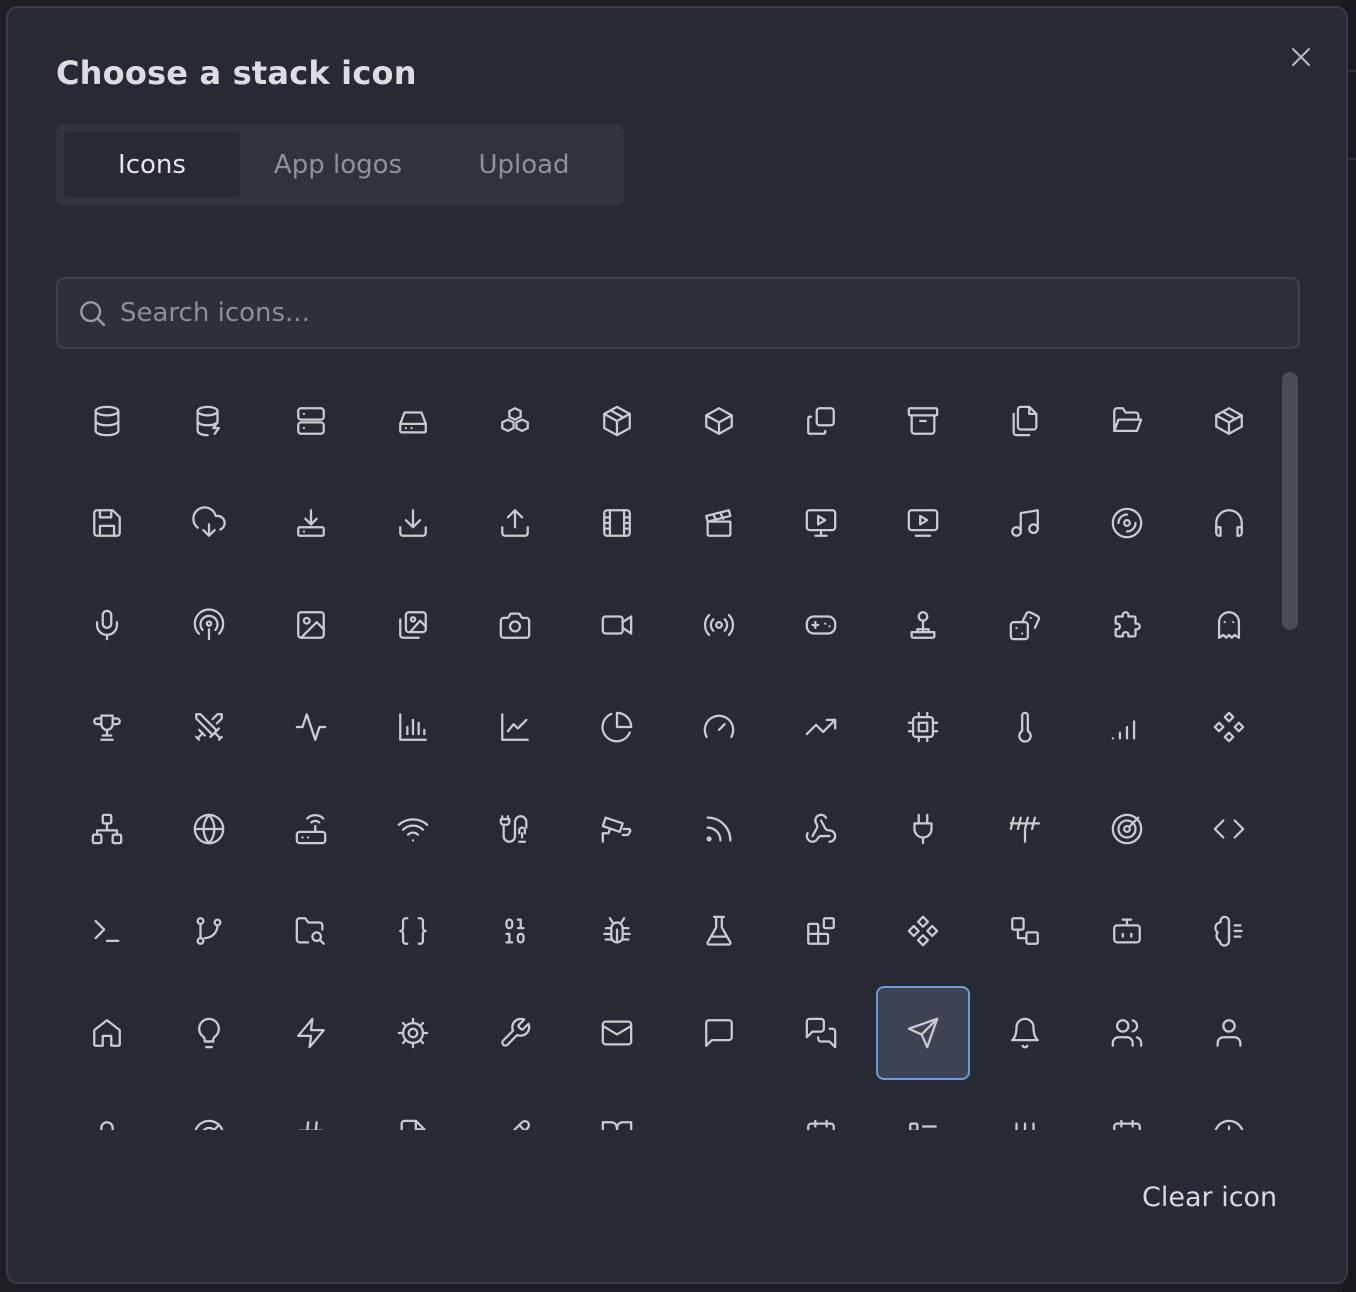  I want to click on tab-upload: Upload, so click(524, 165).